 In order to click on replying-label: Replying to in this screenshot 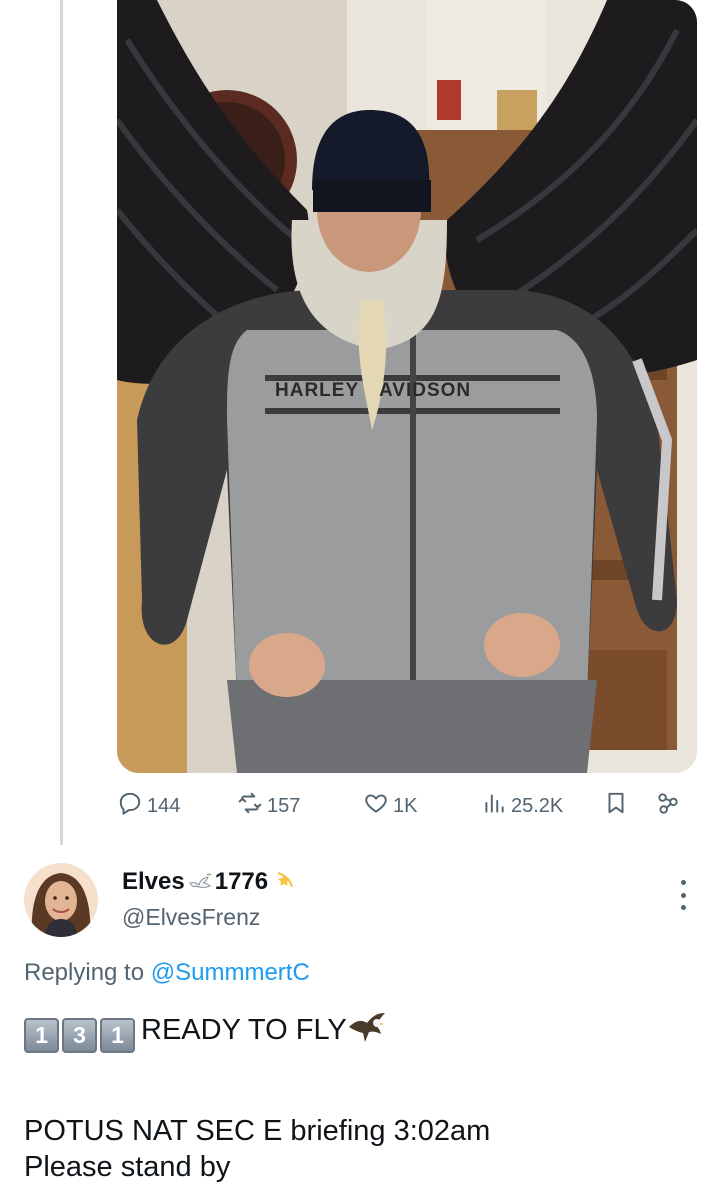, I will do `click(84, 972)`.